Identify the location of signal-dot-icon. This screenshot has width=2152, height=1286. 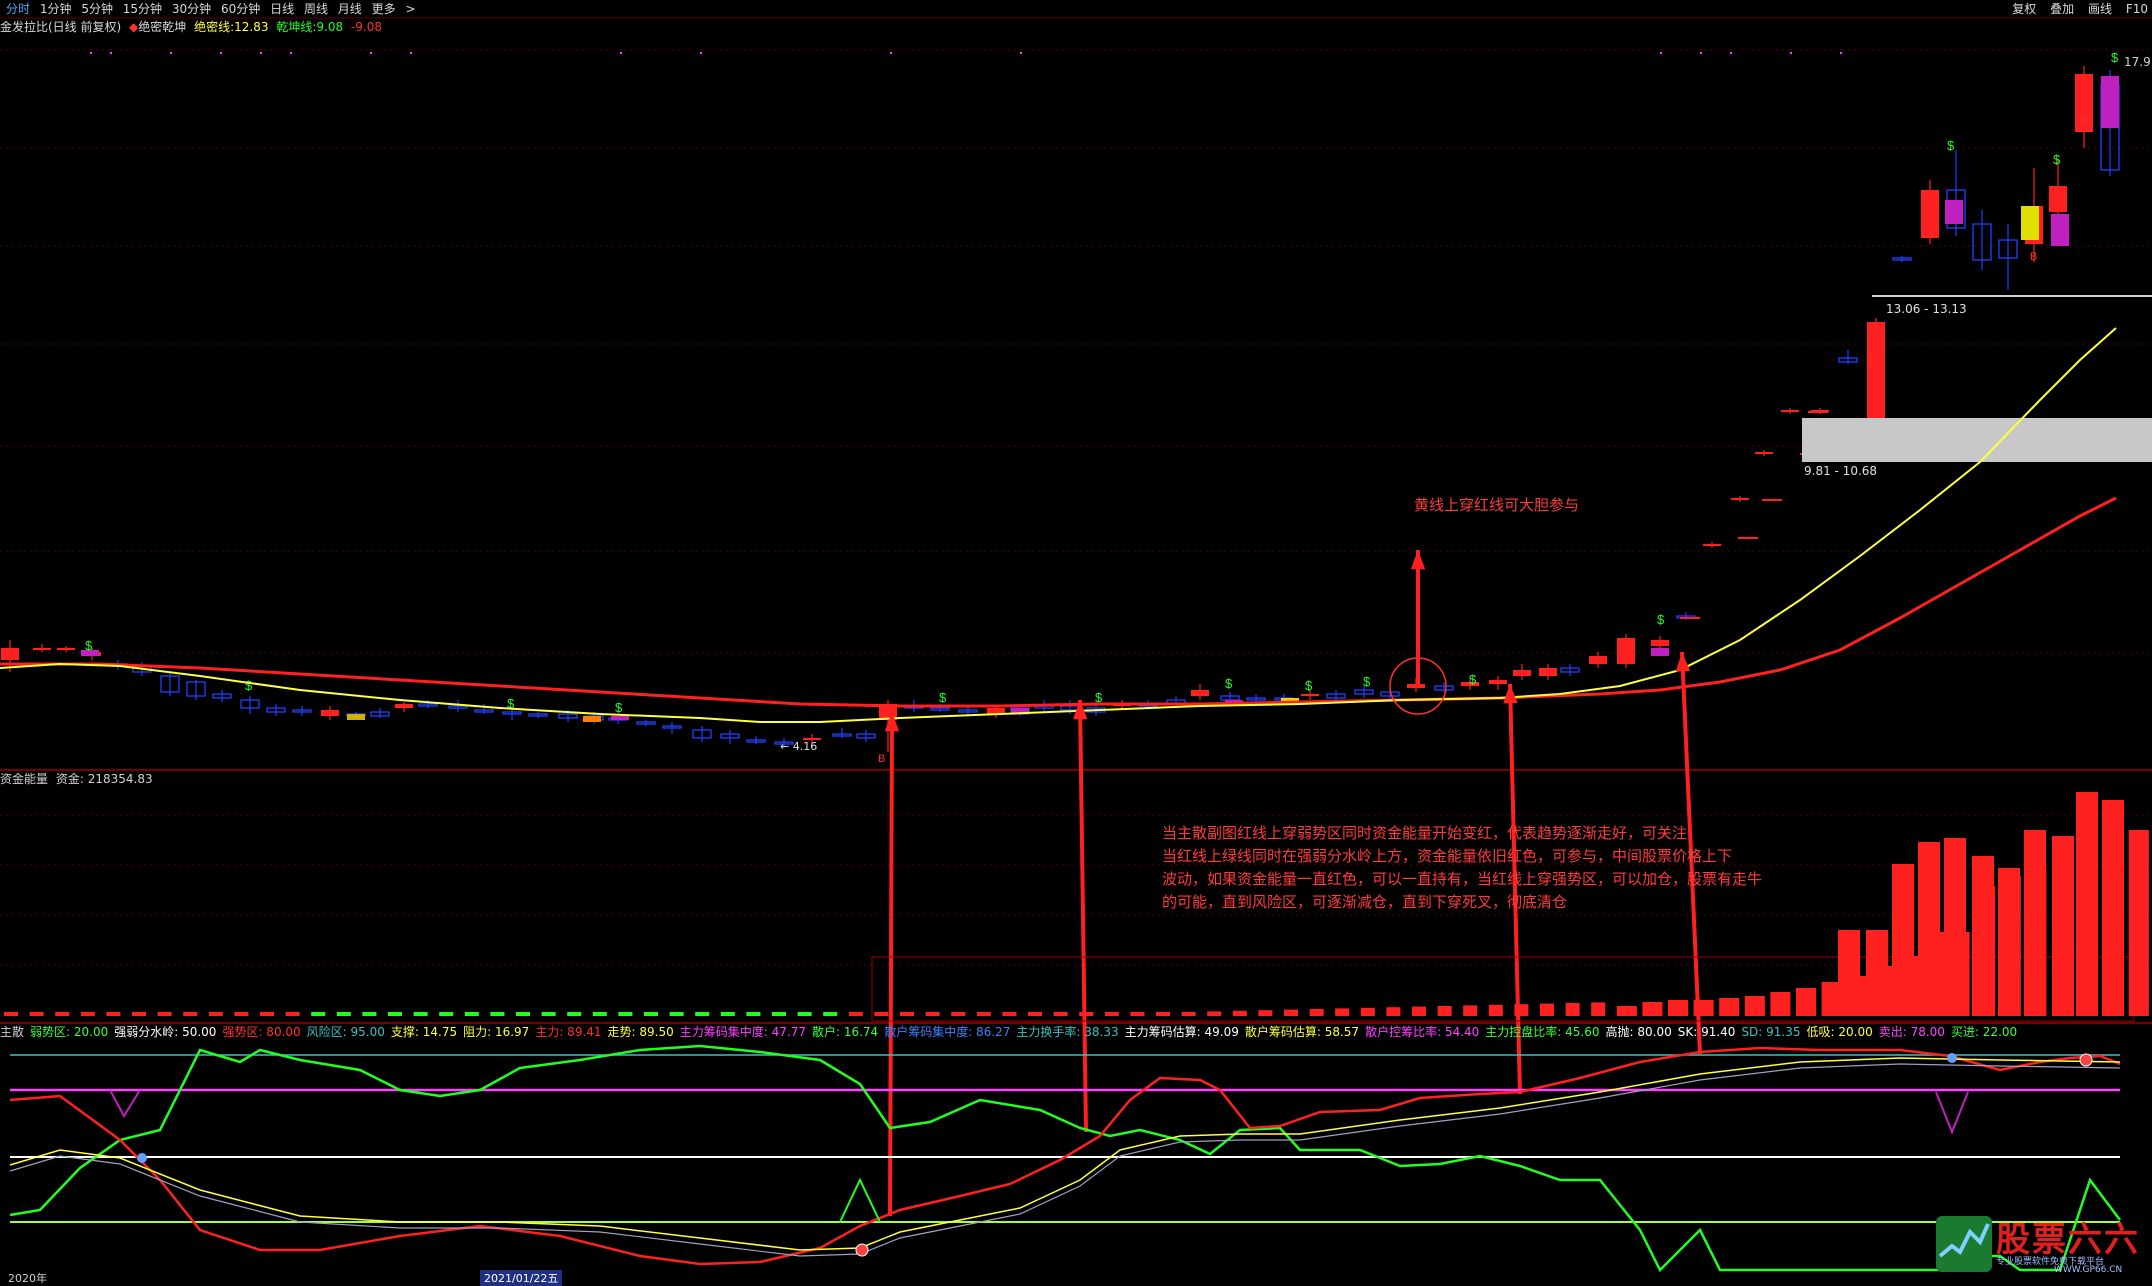
(1952, 1058).